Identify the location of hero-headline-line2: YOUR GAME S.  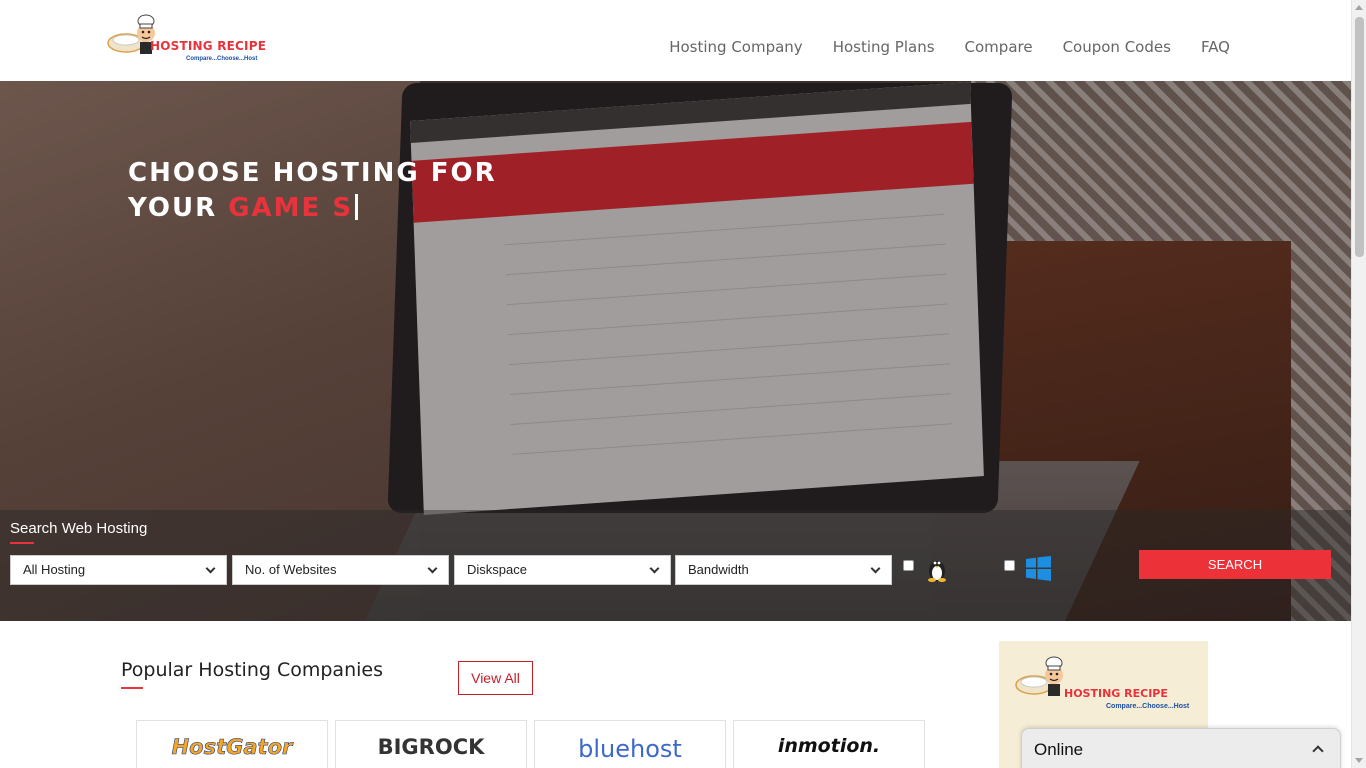
(312, 208).